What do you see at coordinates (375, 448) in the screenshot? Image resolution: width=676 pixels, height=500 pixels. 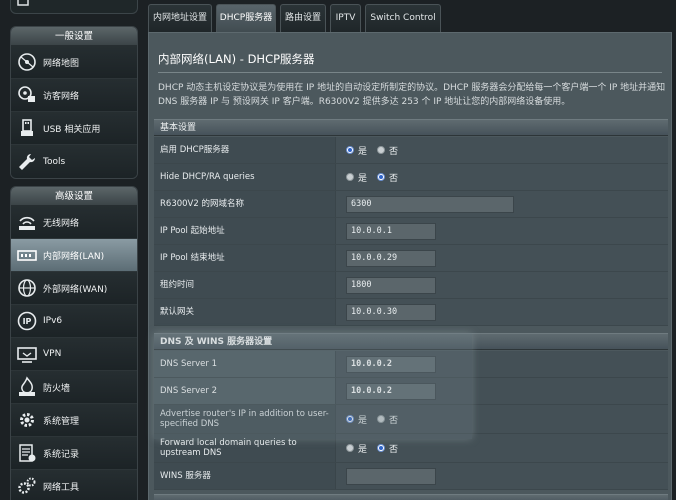 I see `forward-local-domain-radio-group: 是 否` at bounding box center [375, 448].